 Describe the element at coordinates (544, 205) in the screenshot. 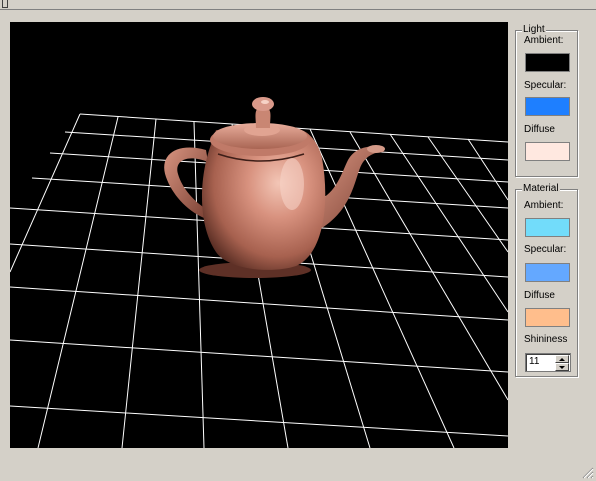

I see `material-ambient-label: Ambient:` at that location.